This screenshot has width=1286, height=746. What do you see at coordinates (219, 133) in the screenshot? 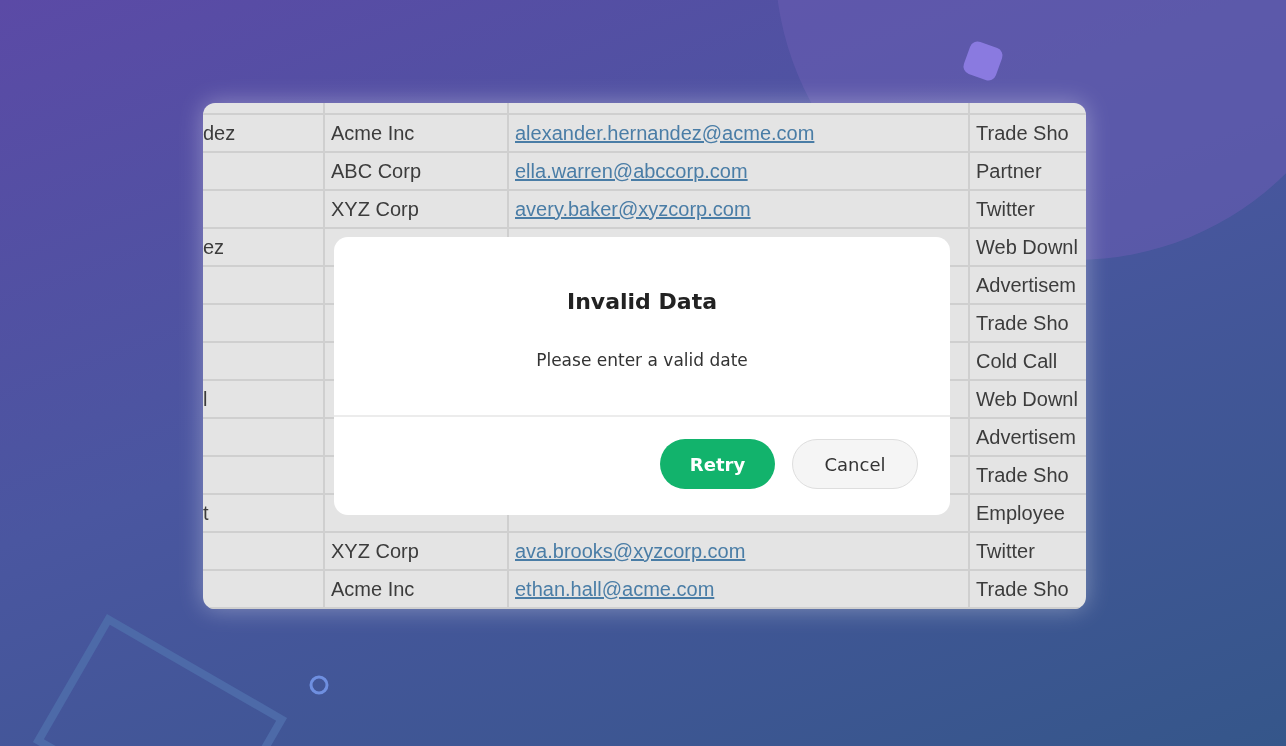
I see `table-cell: dez` at bounding box center [219, 133].